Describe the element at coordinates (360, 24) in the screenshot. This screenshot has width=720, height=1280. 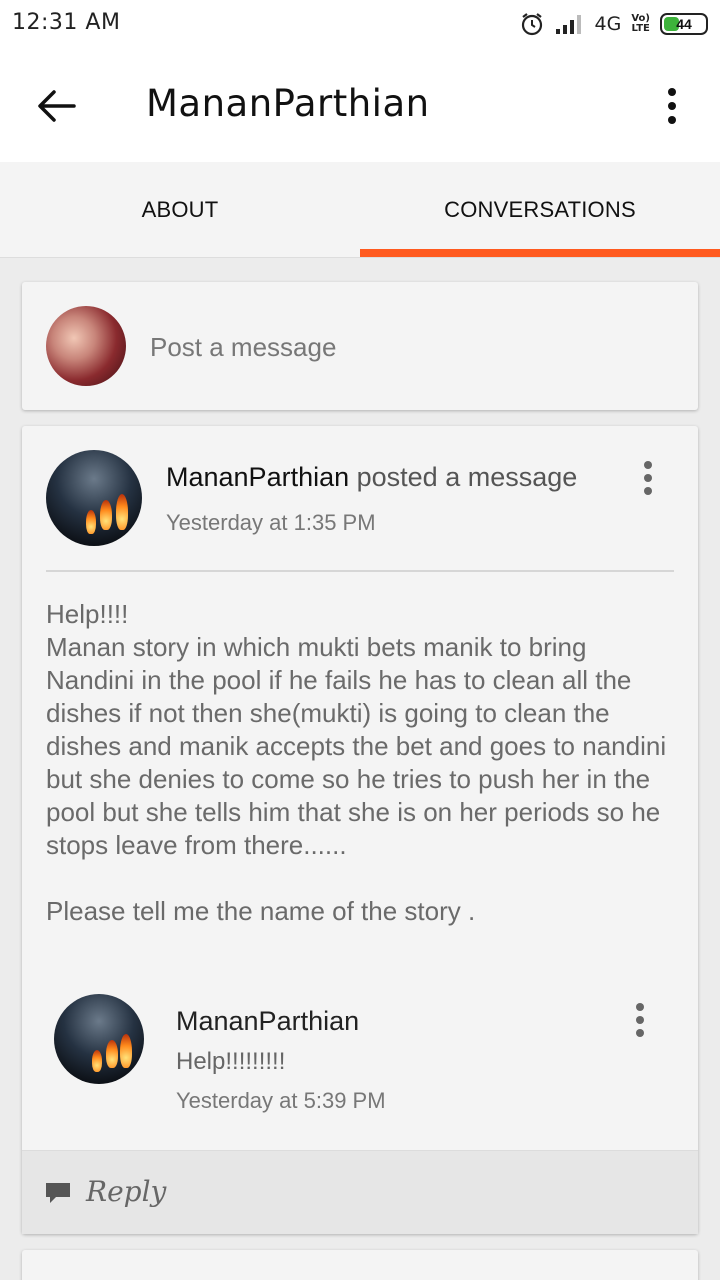
I see `status-bar: 12:31 AM 4G Vo) LTE 44` at that location.